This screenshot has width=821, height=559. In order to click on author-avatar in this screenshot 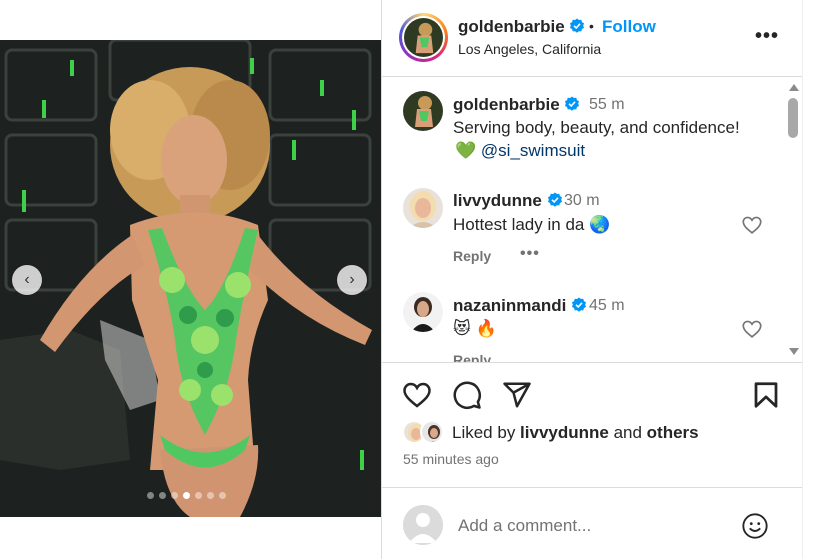, I will do `click(423, 37)`.